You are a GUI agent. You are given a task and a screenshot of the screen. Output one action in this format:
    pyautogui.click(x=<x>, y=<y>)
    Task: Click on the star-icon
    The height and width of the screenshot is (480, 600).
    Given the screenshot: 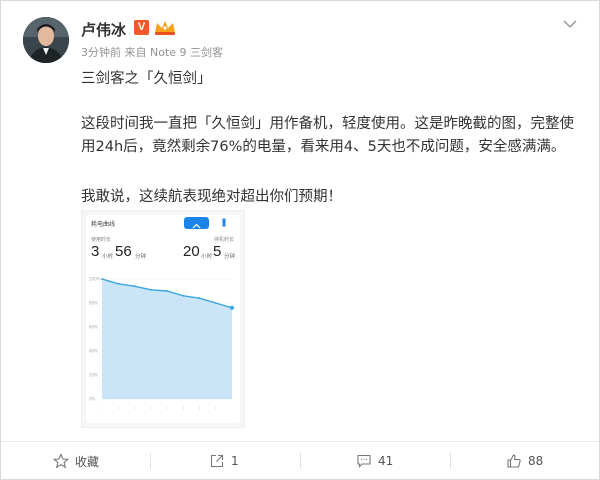 What is the action you would take?
    pyautogui.click(x=61, y=461)
    